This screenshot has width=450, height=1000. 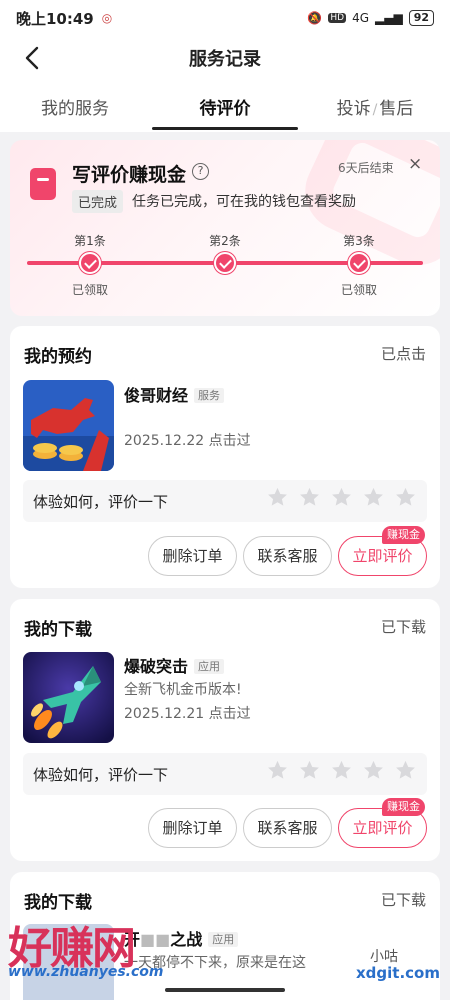 What do you see at coordinates (353, 109) in the screenshot?
I see `tab-complaints-label-a: 投诉` at bounding box center [353, 109].